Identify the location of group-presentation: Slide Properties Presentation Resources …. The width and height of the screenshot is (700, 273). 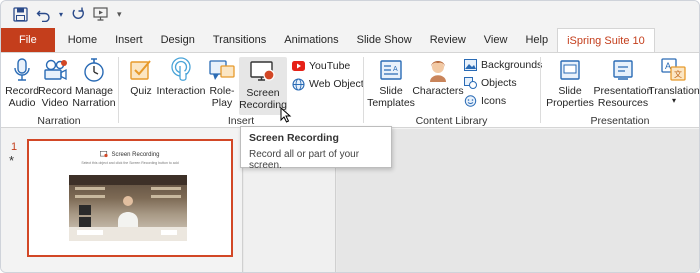
(620, 91).